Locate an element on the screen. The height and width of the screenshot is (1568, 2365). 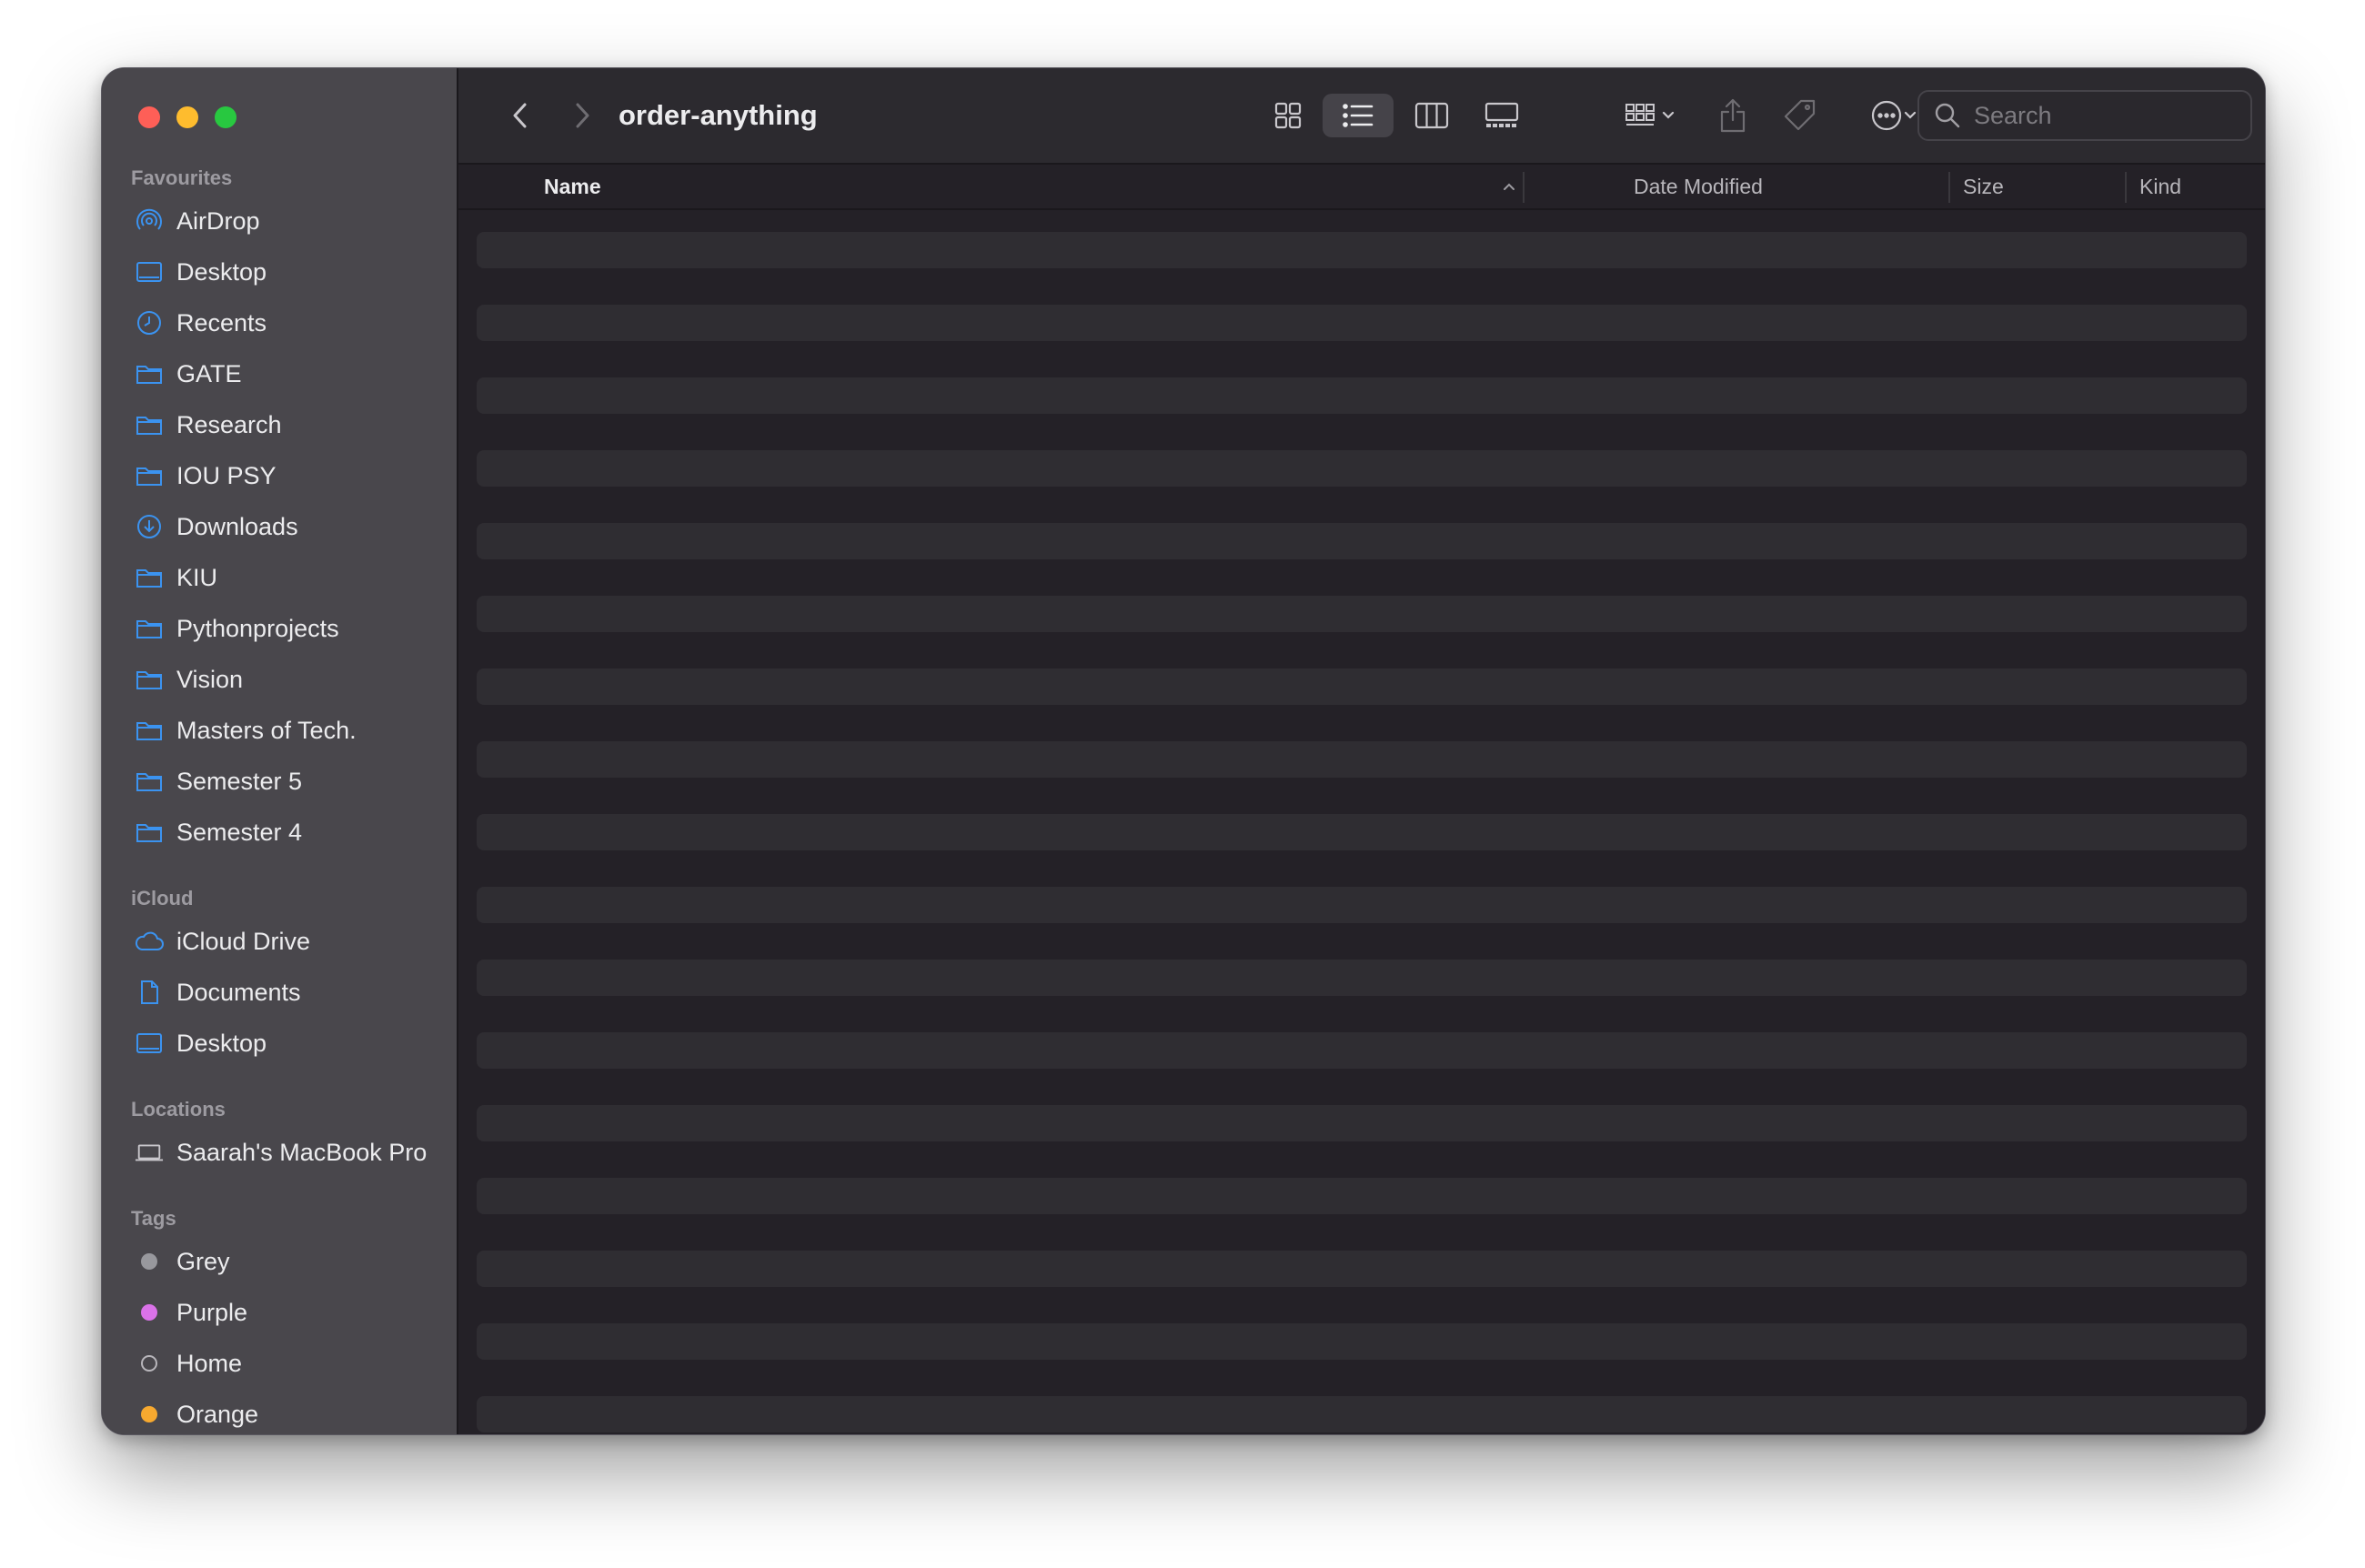
download-icon is located at coordinates (149, 526).